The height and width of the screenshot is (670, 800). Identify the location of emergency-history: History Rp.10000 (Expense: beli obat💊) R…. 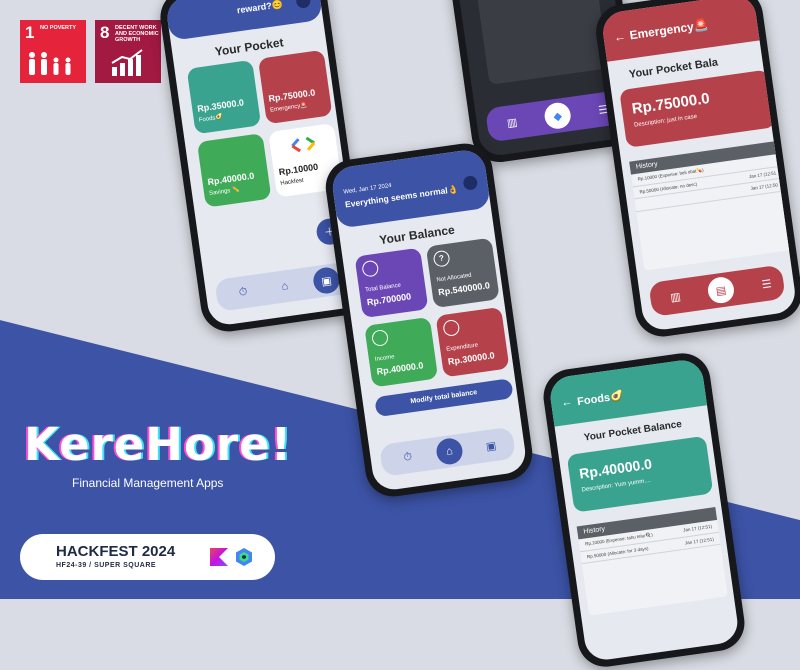
(711, 205).